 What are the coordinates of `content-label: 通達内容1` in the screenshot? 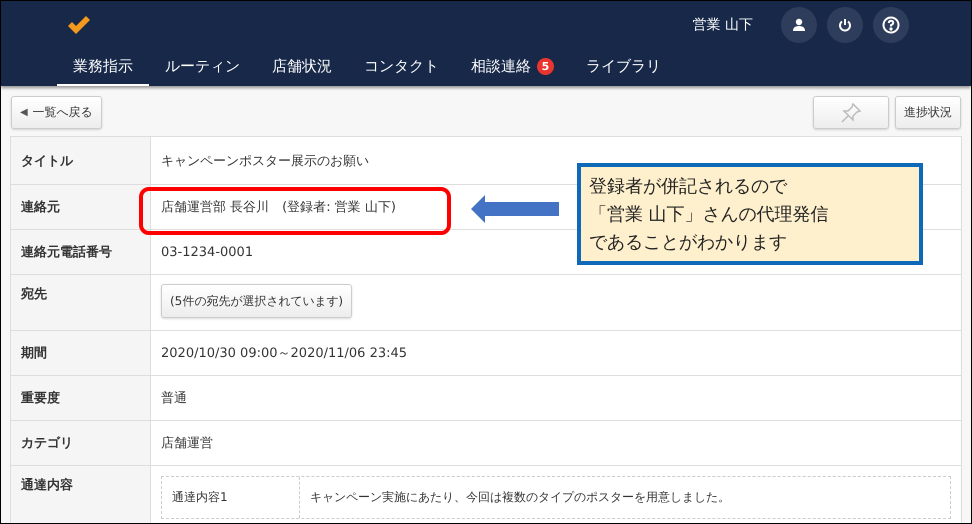 It's located at (231, 497).